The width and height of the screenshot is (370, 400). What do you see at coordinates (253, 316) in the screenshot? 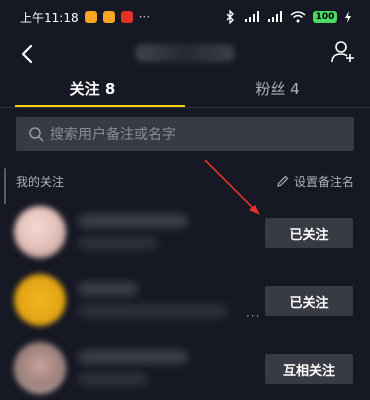
I see `ellipsis-icon: ···` at bounding box center [253, 316].